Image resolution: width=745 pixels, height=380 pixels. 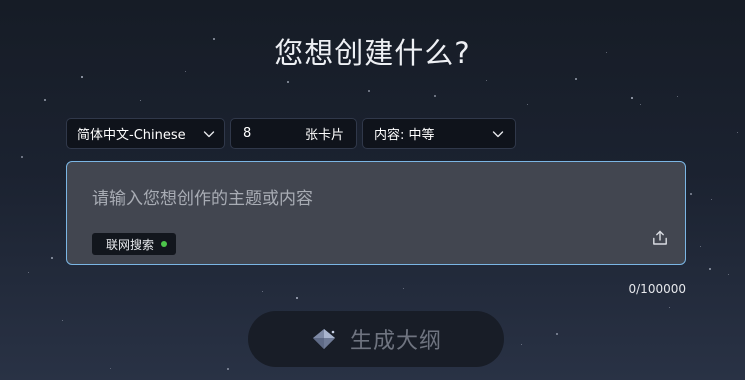 I want to click on card-count-unit: 张卡片, so click(x=324, y=135).